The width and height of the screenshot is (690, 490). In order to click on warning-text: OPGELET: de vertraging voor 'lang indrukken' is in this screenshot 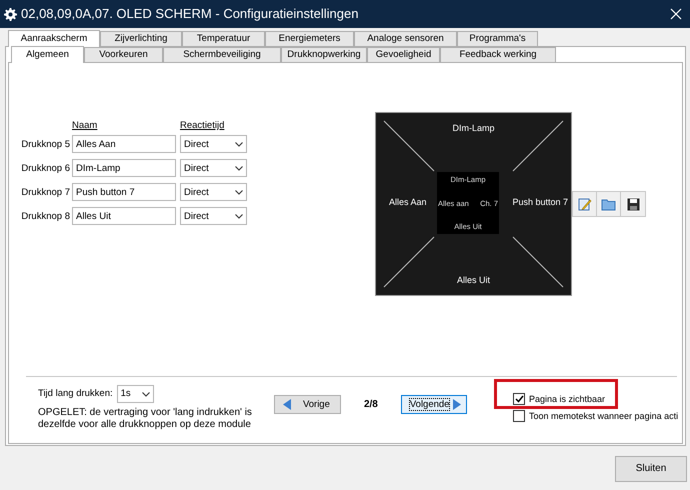, I will do `click(145, 413)`.